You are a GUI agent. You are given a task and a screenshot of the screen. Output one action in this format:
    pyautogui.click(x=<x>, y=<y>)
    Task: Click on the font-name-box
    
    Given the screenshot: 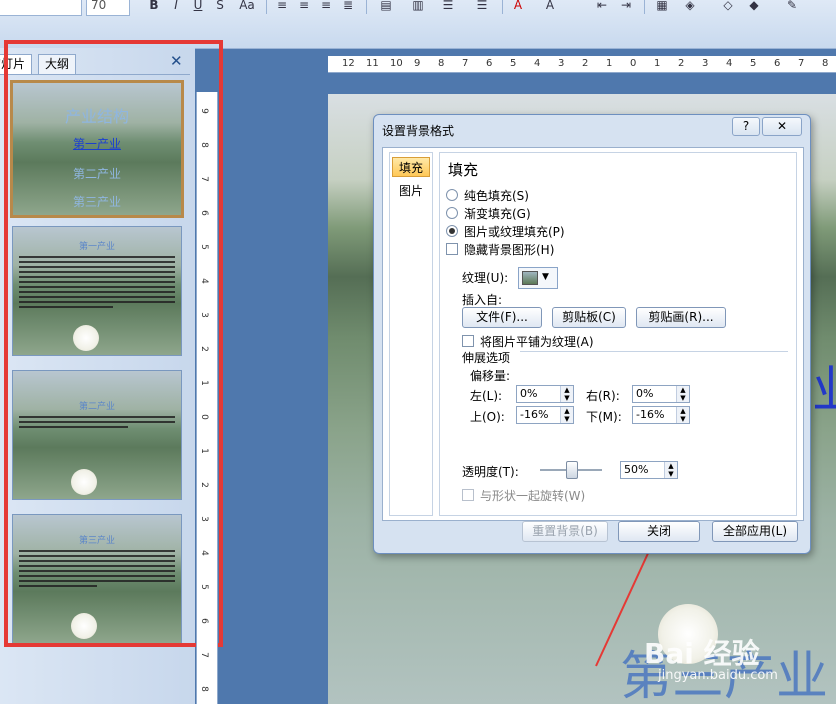 What is the action you would take?
    pyautogui.click(x=41, y=8)
    